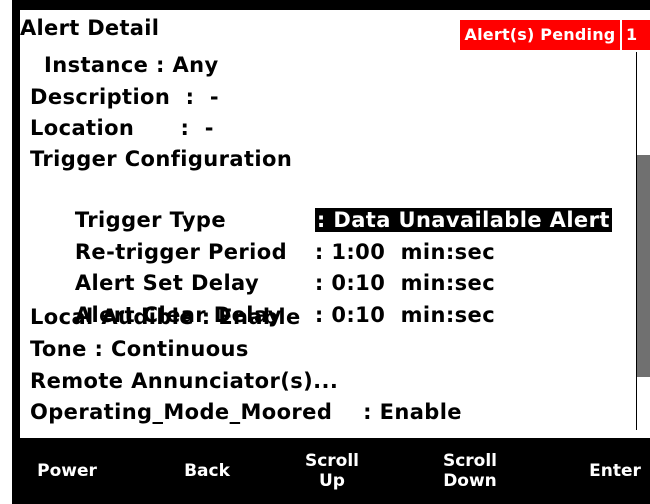  What do you see at coordinates (139, 349) in the screenshot?
I see `tone-row: Tone : Continuous` at bounding box center [139, 349].